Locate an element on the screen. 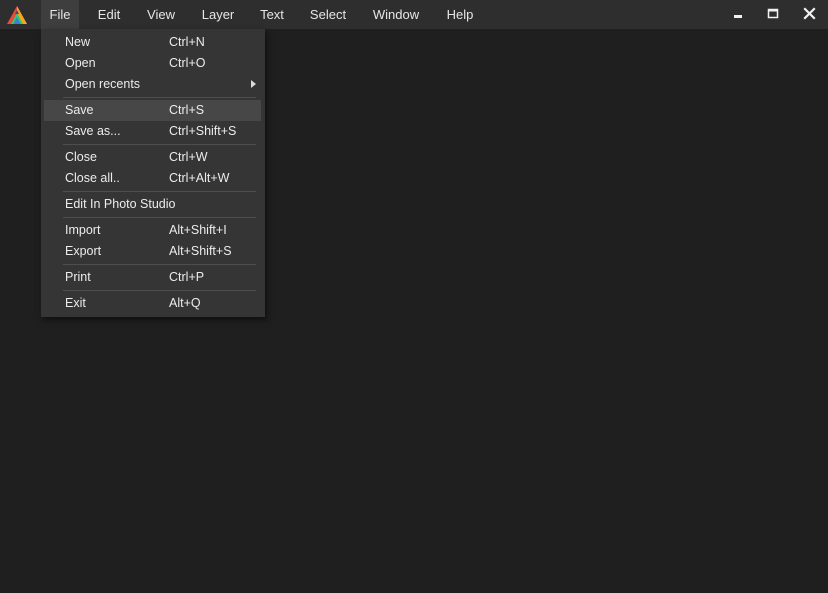 This screenshot has width=828, height=593. menu-item-edit-in-photo-studio: Edit In Photo Studio is located at coordinates (152, 204).